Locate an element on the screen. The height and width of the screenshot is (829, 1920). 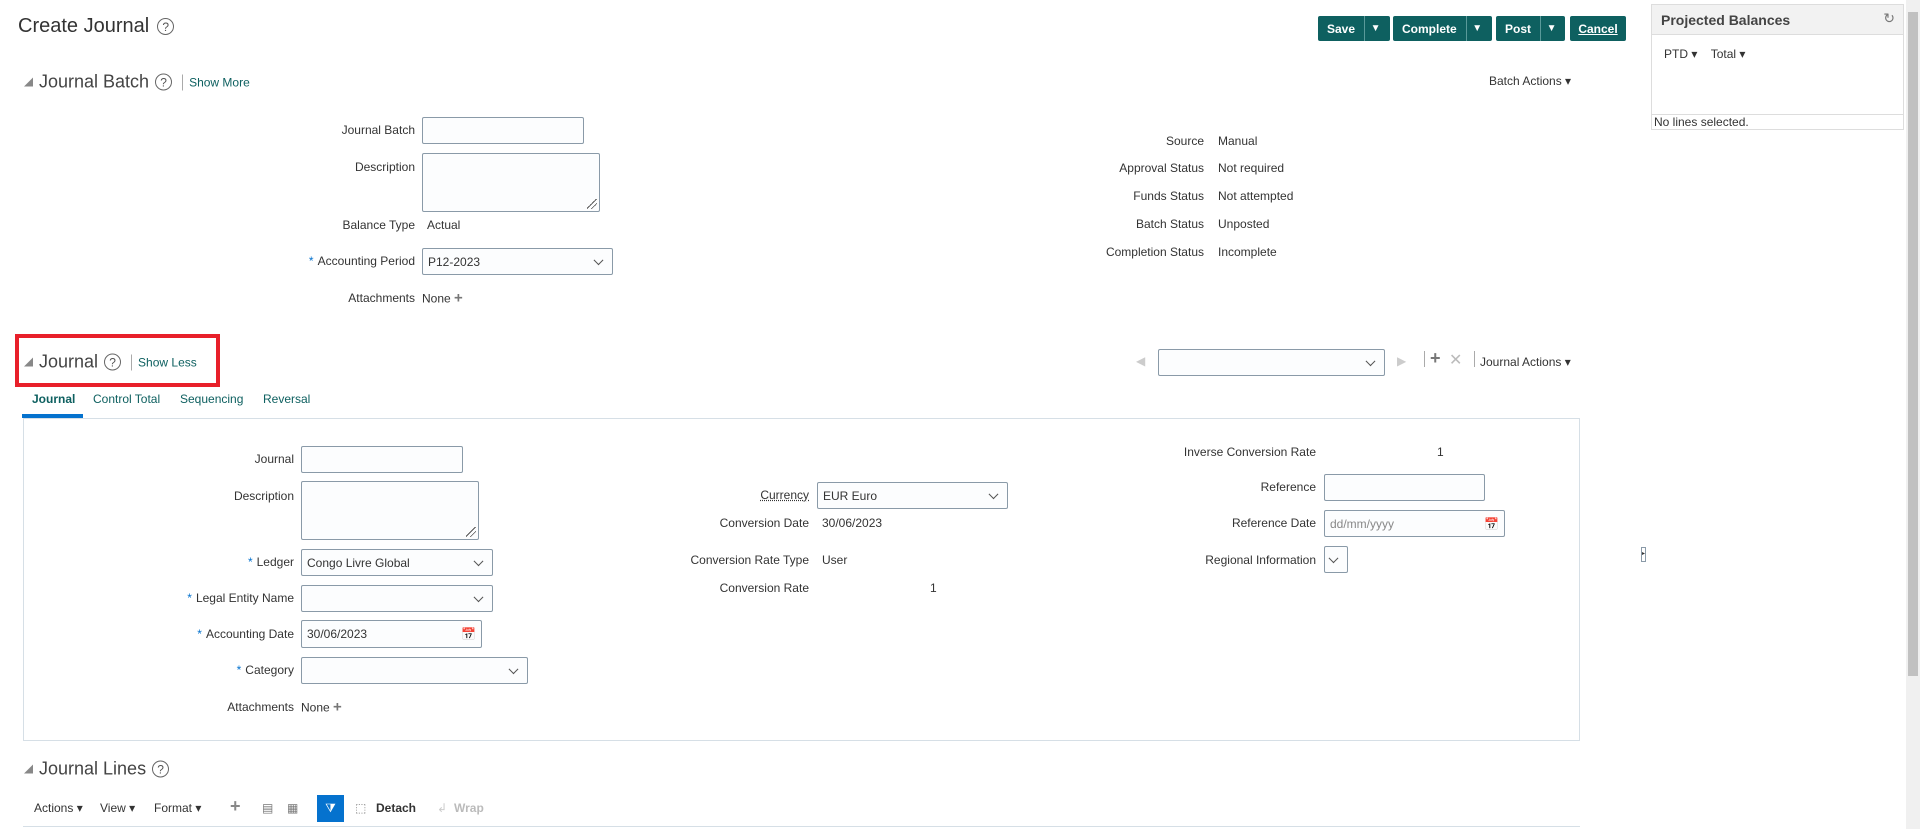
accounting-date-value: 30/06/2023 is located at coordinates (337, 634).